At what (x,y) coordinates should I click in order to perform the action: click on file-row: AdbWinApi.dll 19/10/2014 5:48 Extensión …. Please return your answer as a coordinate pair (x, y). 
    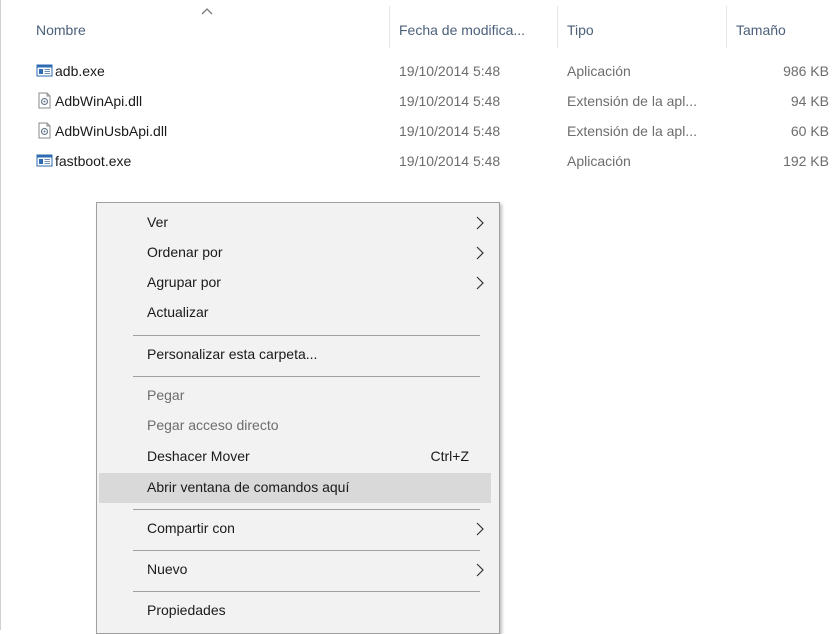
    Looking at the image, I should click on (416, 101).